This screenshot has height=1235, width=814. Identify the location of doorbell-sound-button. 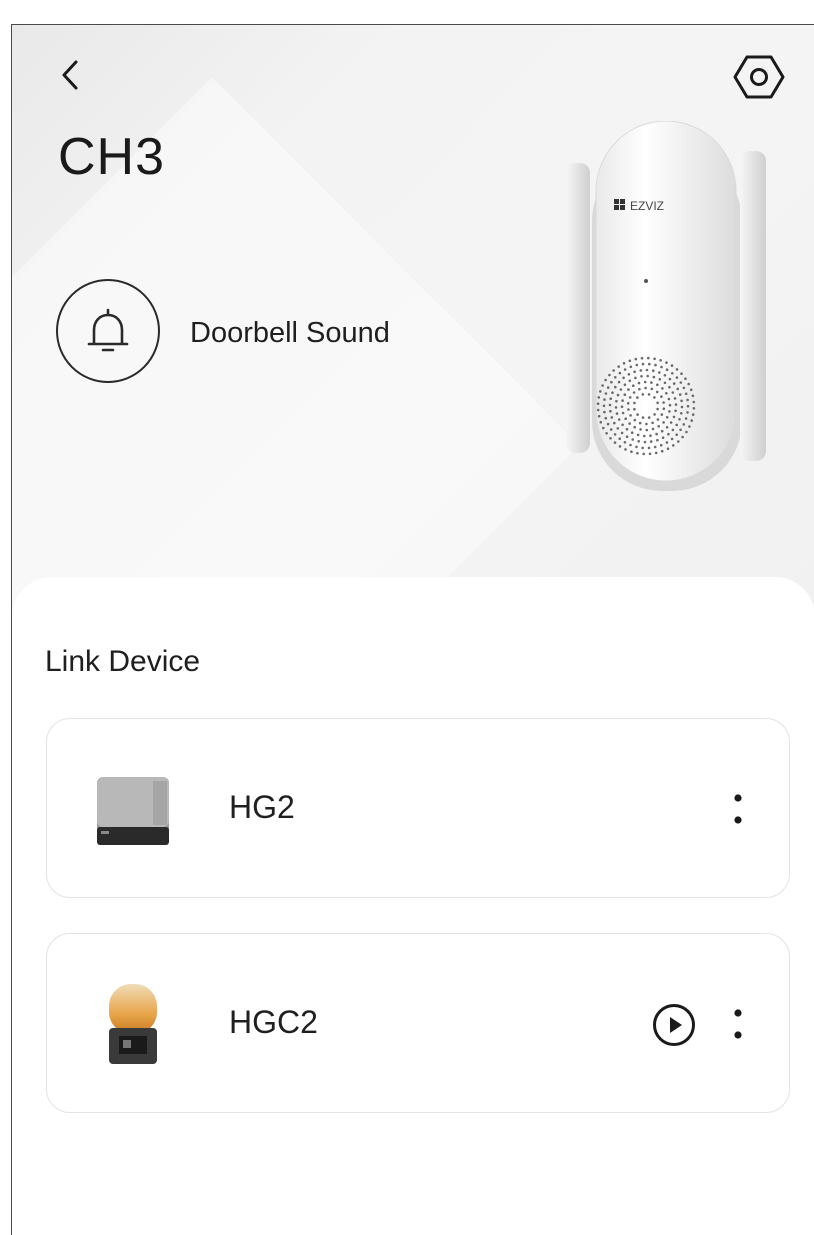
(108, 331).